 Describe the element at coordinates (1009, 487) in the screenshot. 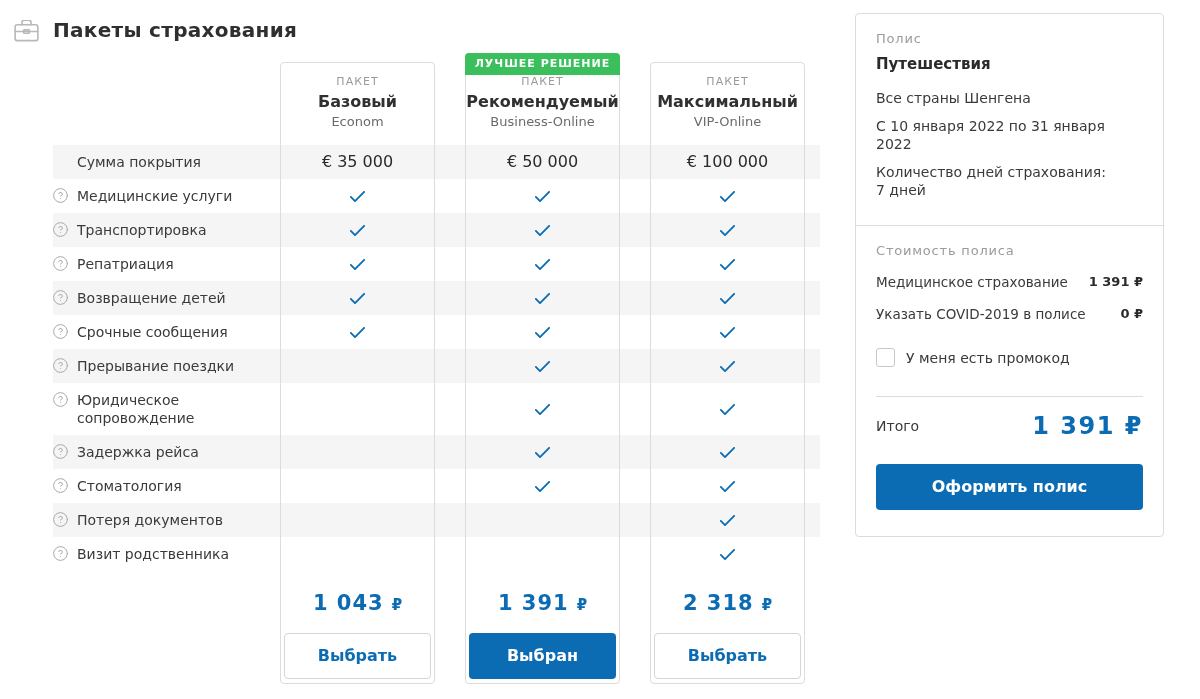

I see `issue-policy-button: Оформить полис` at that location.